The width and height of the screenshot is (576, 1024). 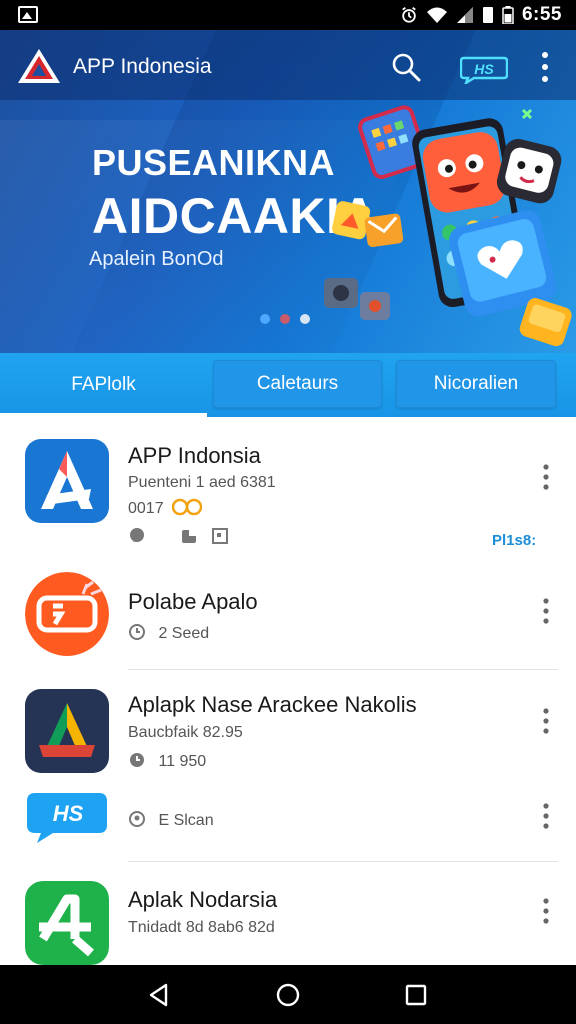 I want to click on tab-label: Caletaurs, so click(x=297, y=383).